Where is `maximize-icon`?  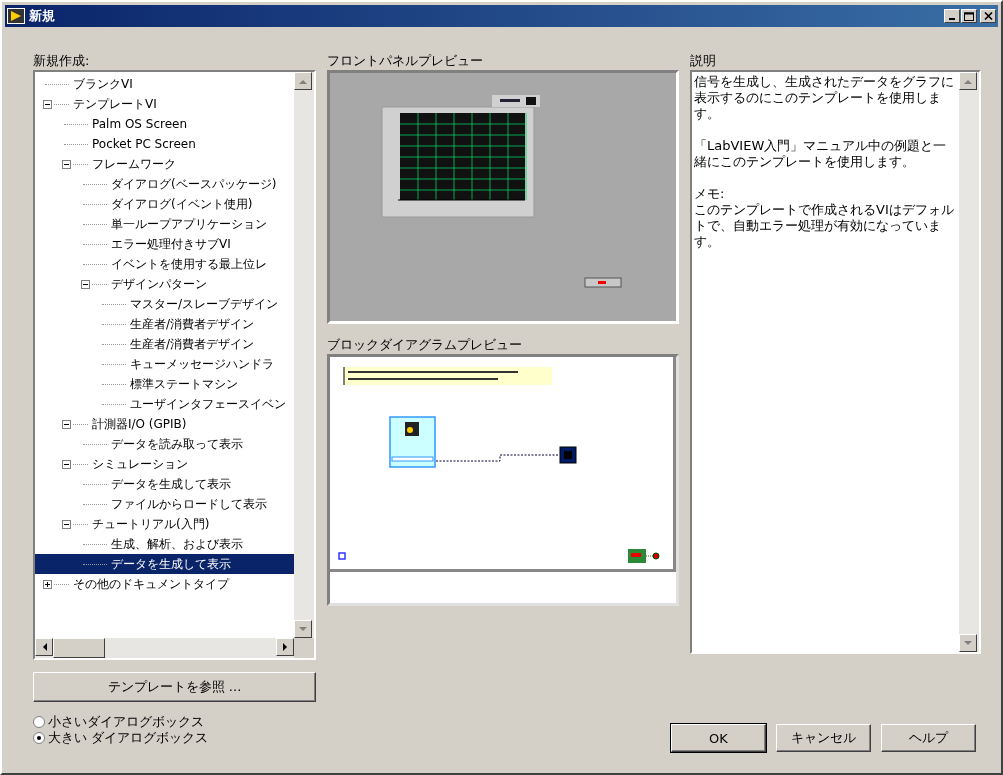
maximize-icon is located at coordinates (969, 16).